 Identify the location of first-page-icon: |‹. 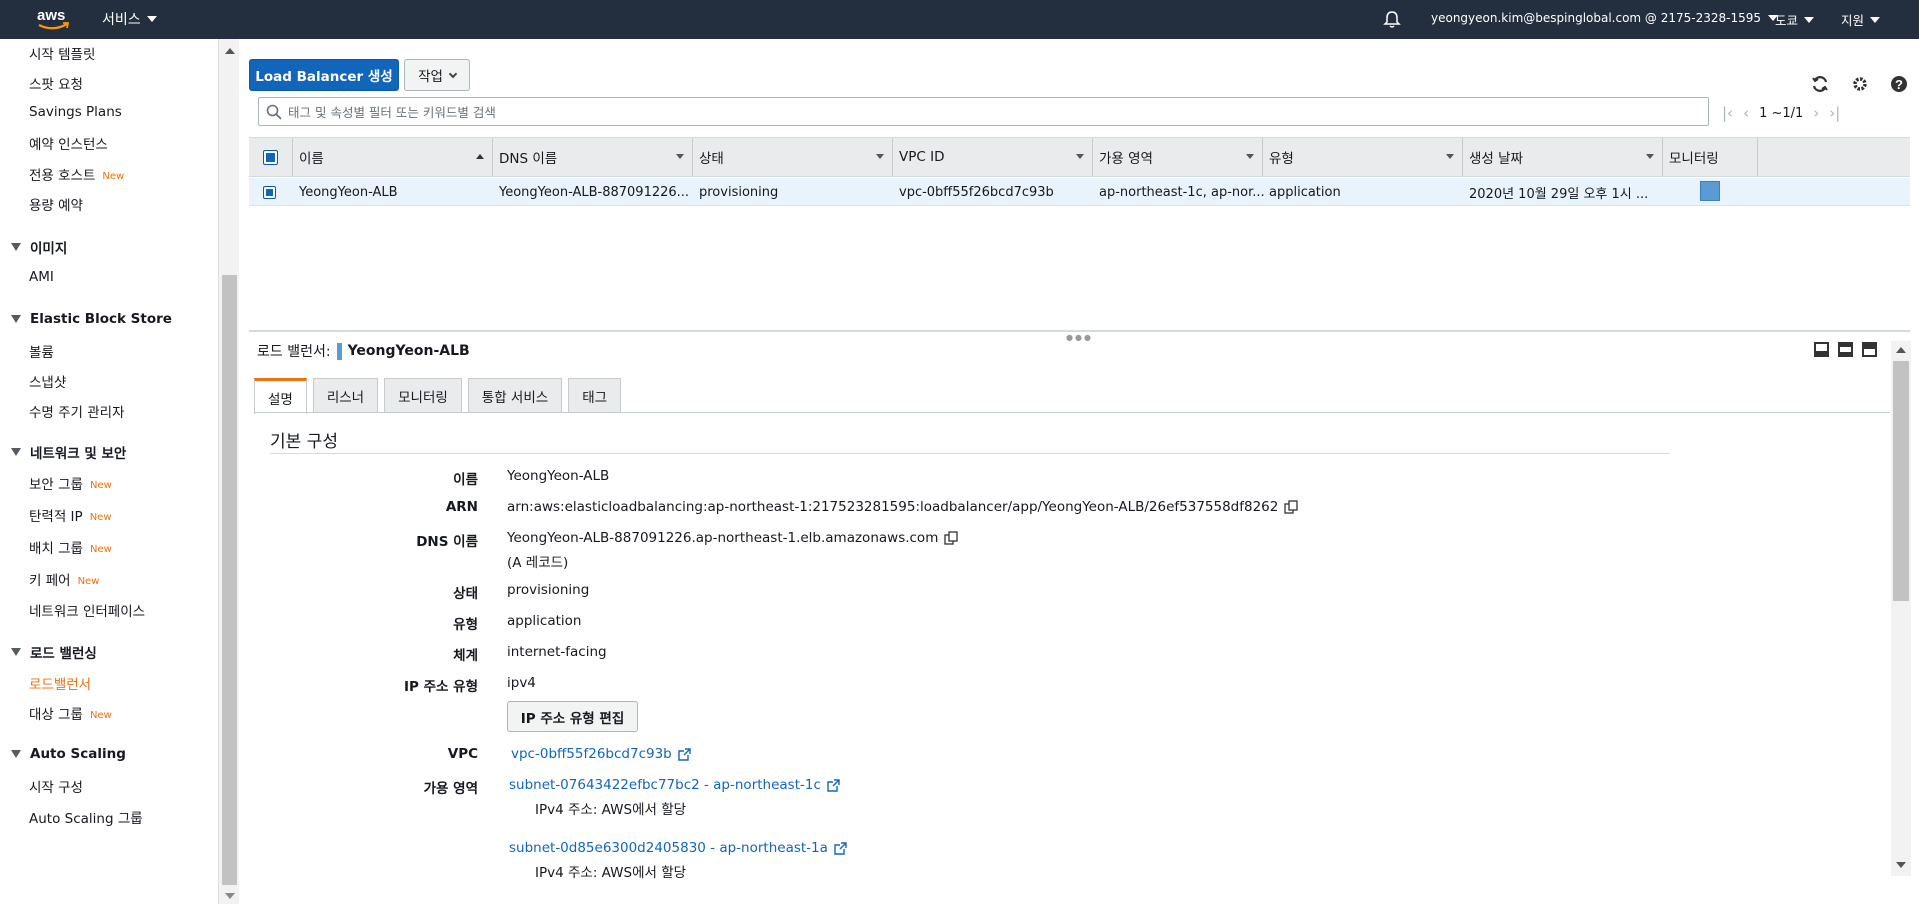
(1727, 113).